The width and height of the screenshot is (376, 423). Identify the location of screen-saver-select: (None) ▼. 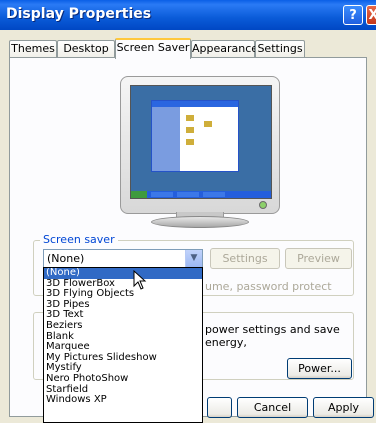
(123, 258).